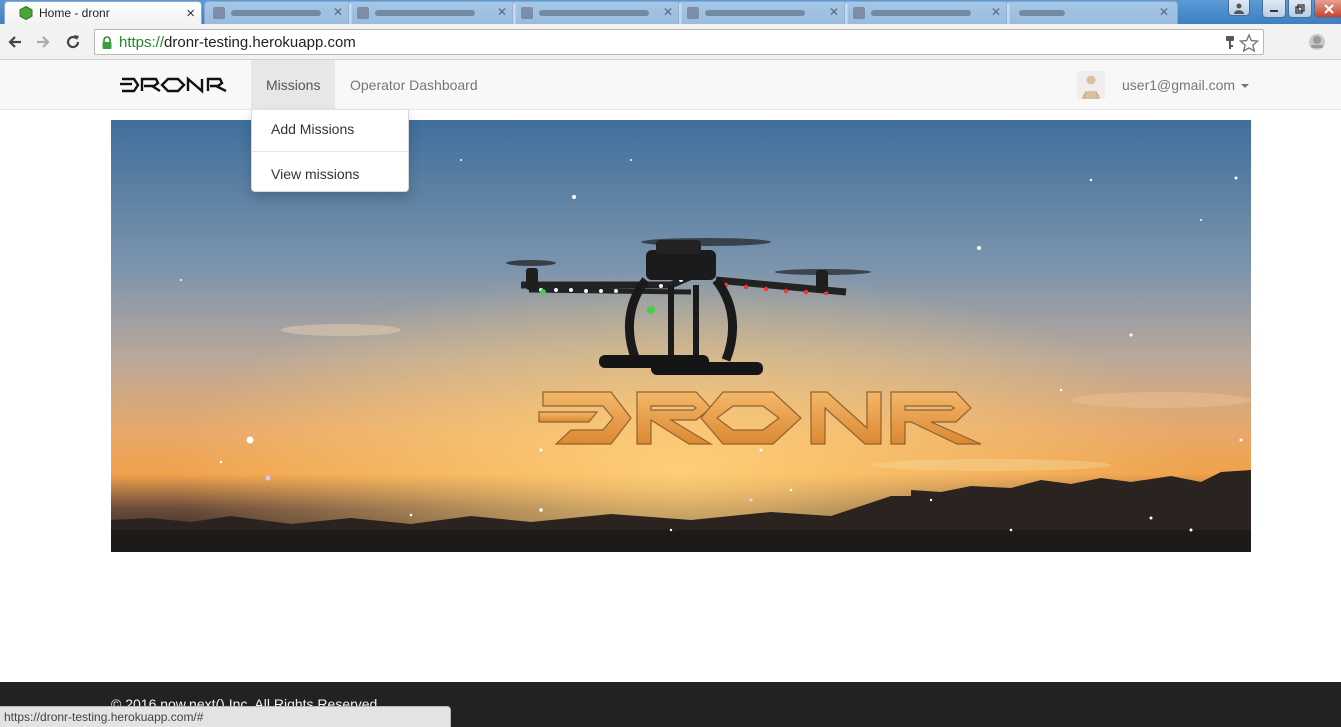 Image resolution: width=1341 pixels, height=727 pixels. I want to click on user-email: user1@gmail.com, so click(1186, 85).